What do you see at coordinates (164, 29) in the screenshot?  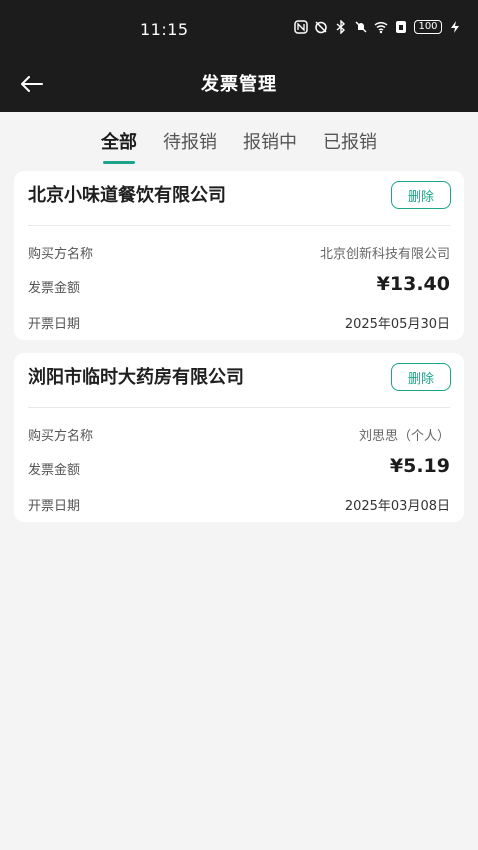 I see `status-time: 11:15` at bounding box center [164, 29].